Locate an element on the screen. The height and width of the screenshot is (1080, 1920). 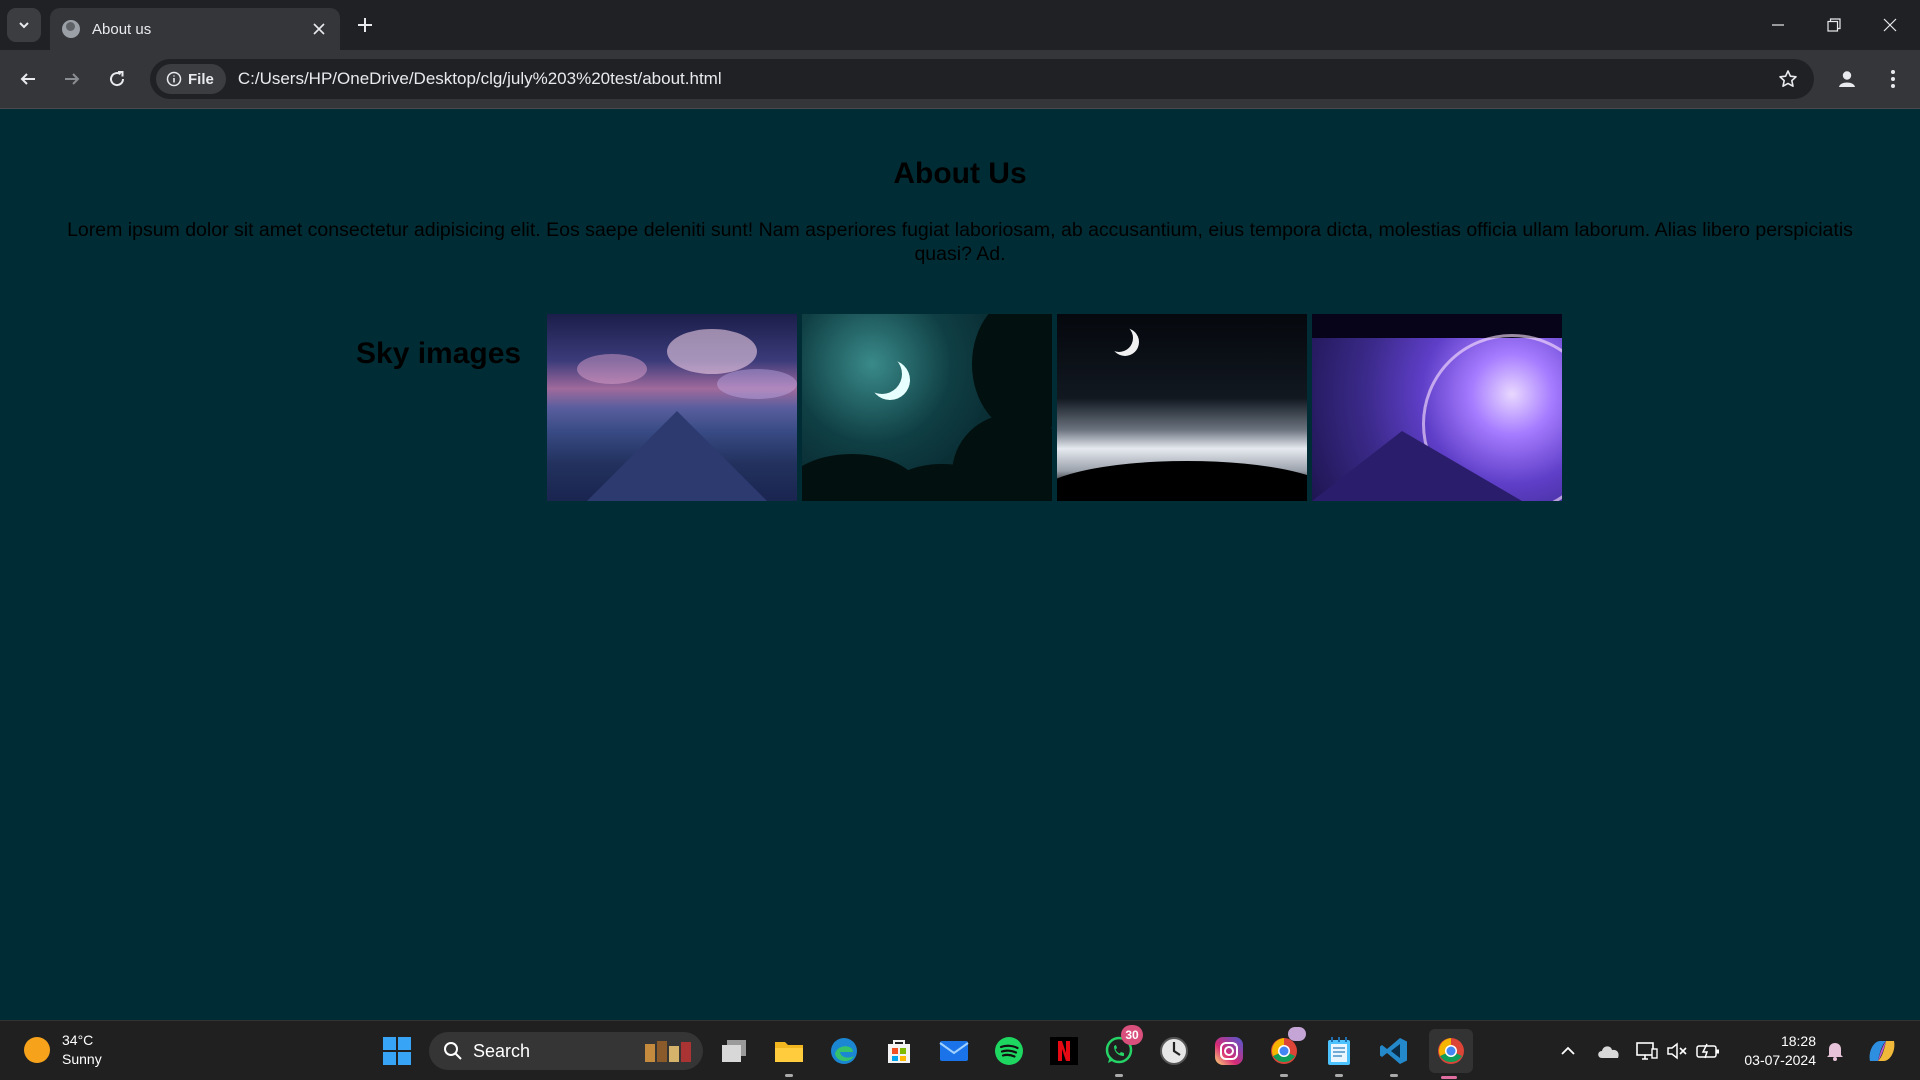
mail-icon is located at coordinates (954, 1051).